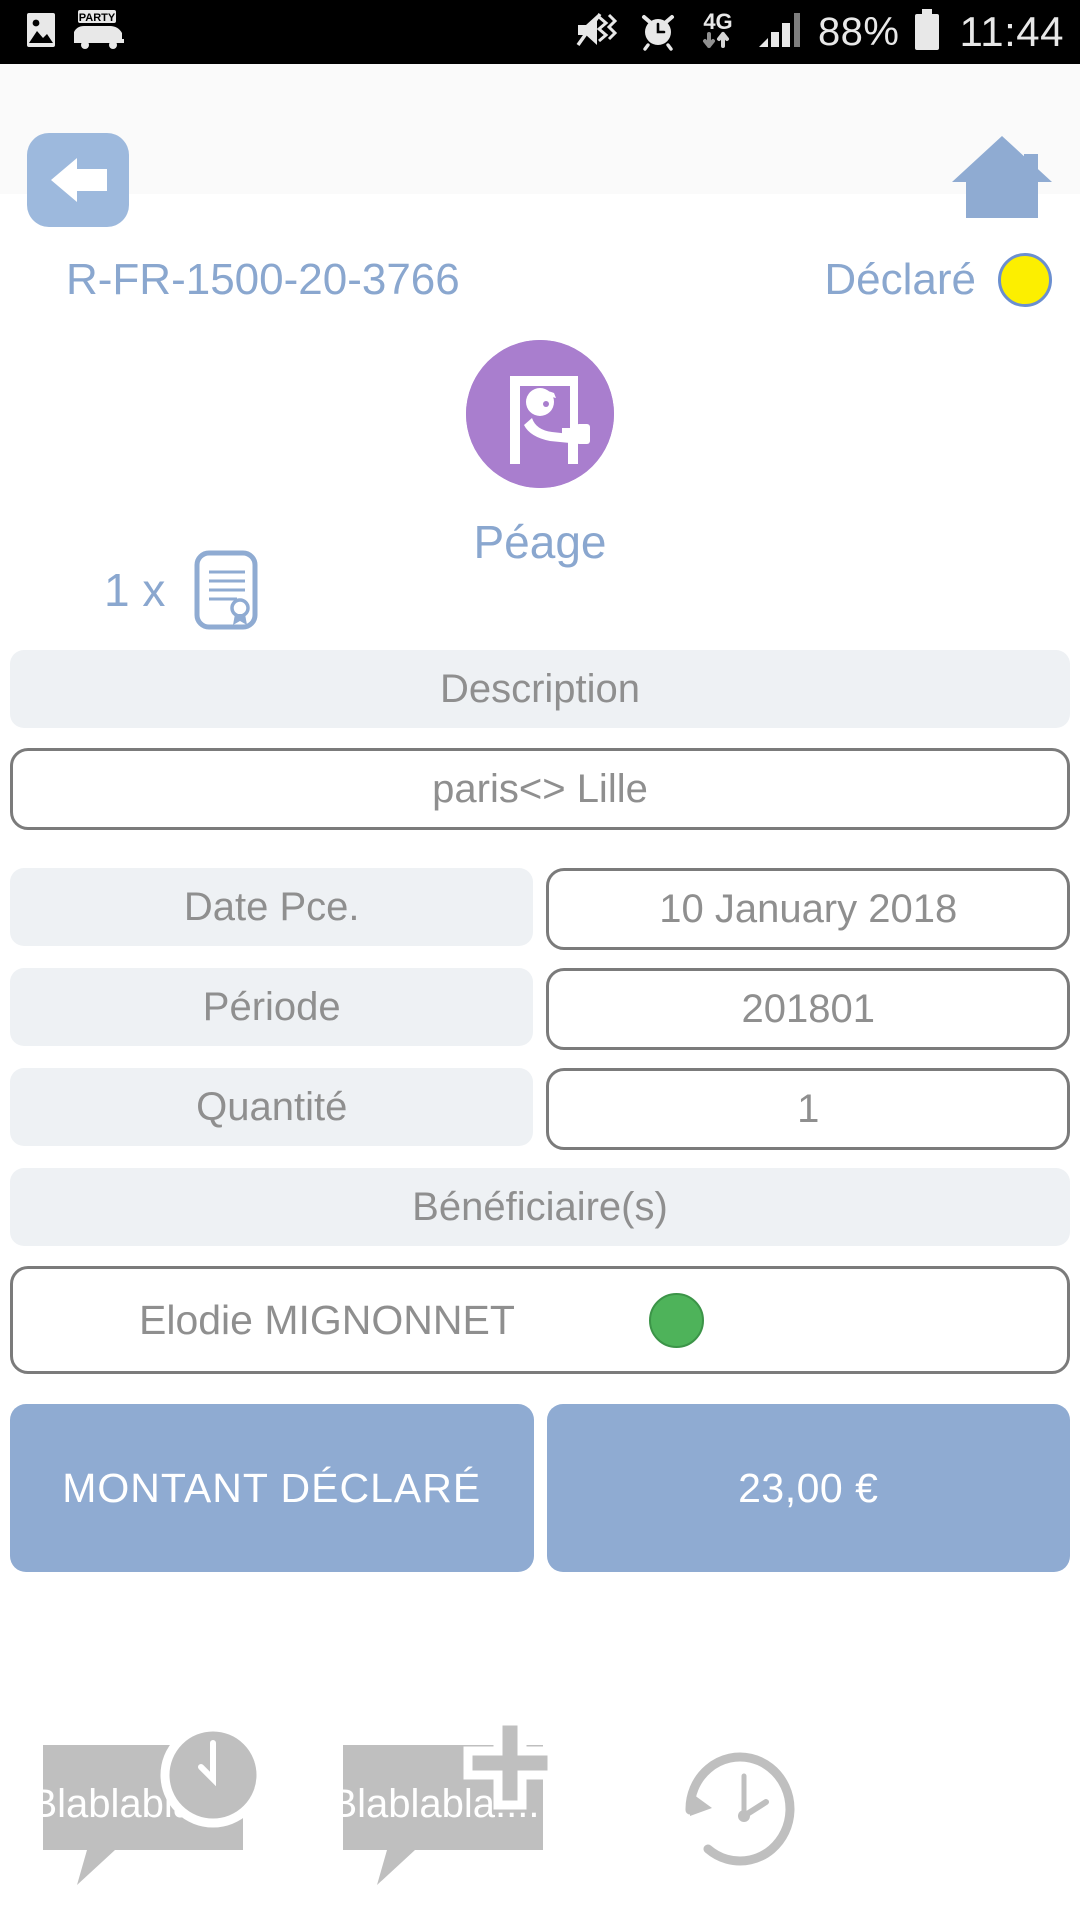  I want to click on status-bar-left: PARTY, so click(76, 32).